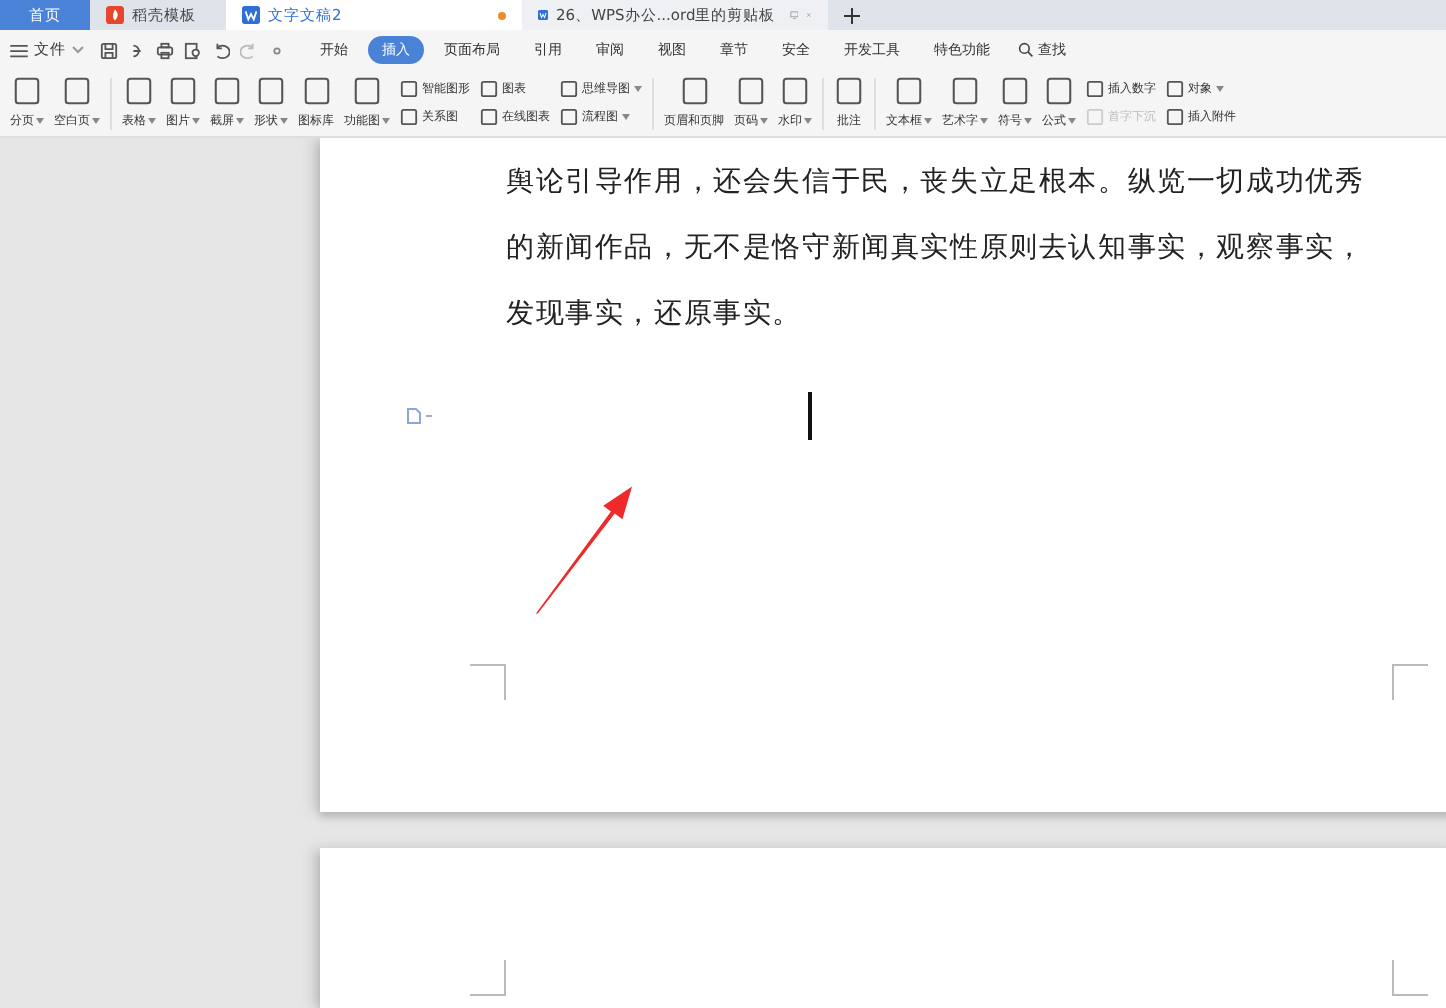 This screenshot has width=1446, height=1008. I want to click on text-cursor, so click(809, 416).